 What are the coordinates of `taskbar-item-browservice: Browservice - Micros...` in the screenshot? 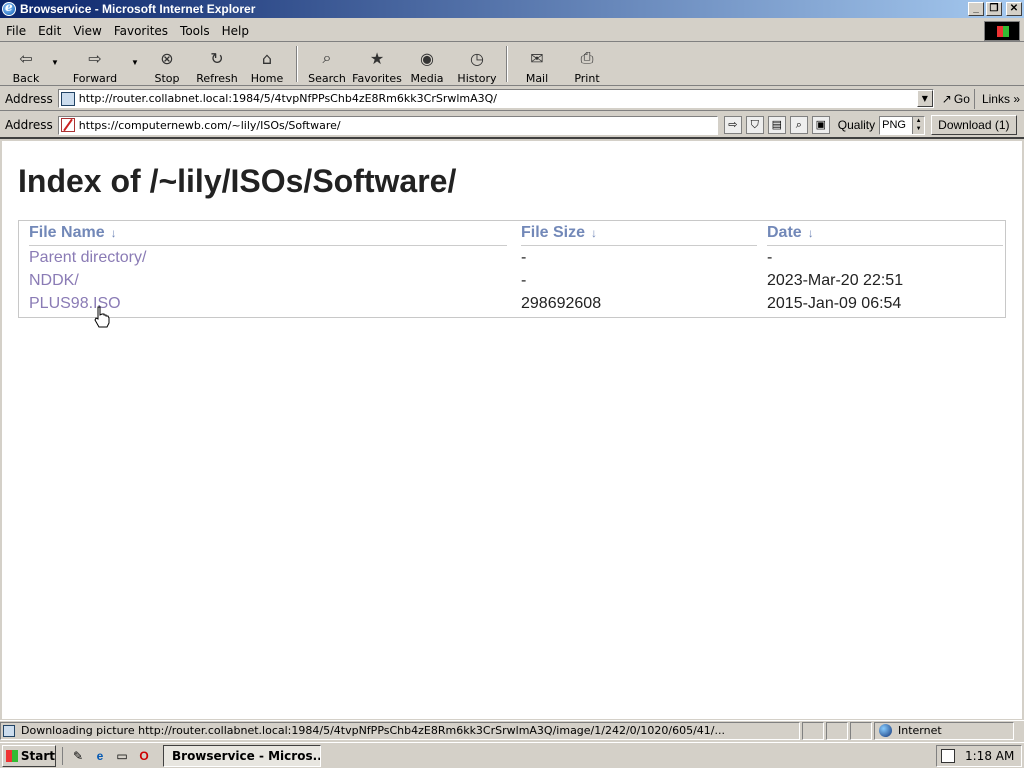 It's located at (242, 755).